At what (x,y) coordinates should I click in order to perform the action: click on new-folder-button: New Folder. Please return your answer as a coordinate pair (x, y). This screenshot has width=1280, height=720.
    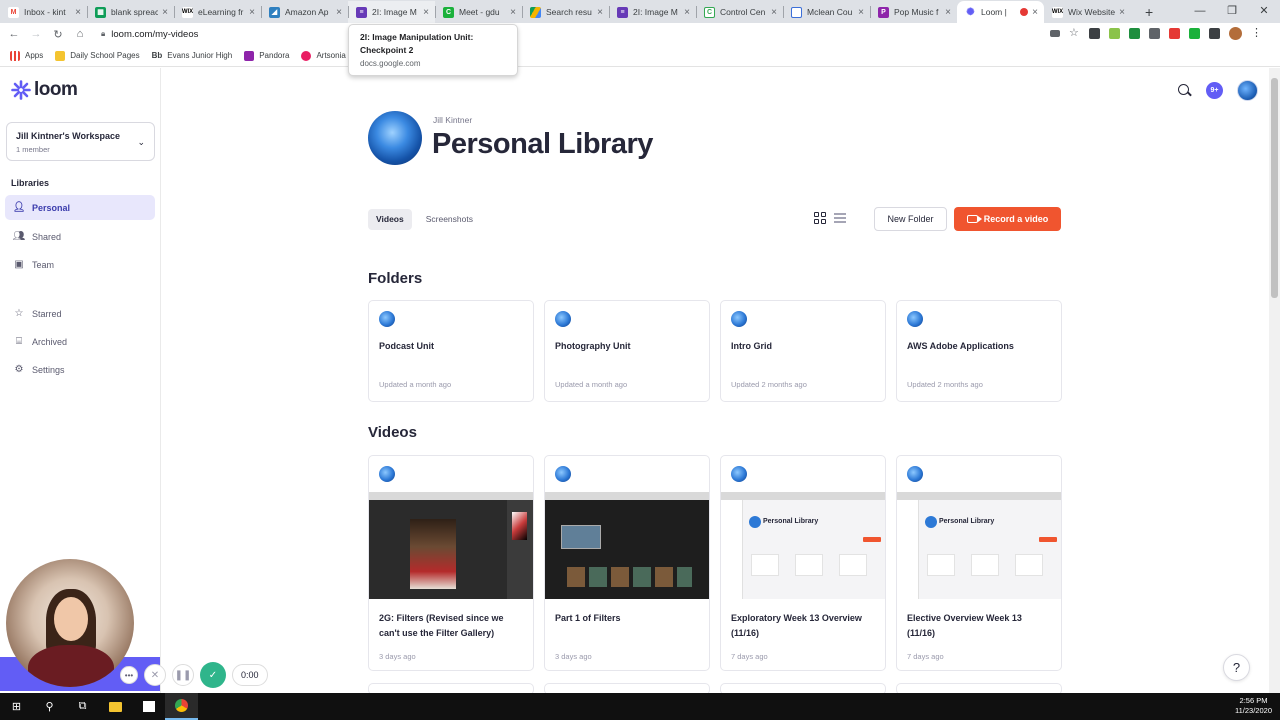
    Looking at the image, I should click on (910, 219).